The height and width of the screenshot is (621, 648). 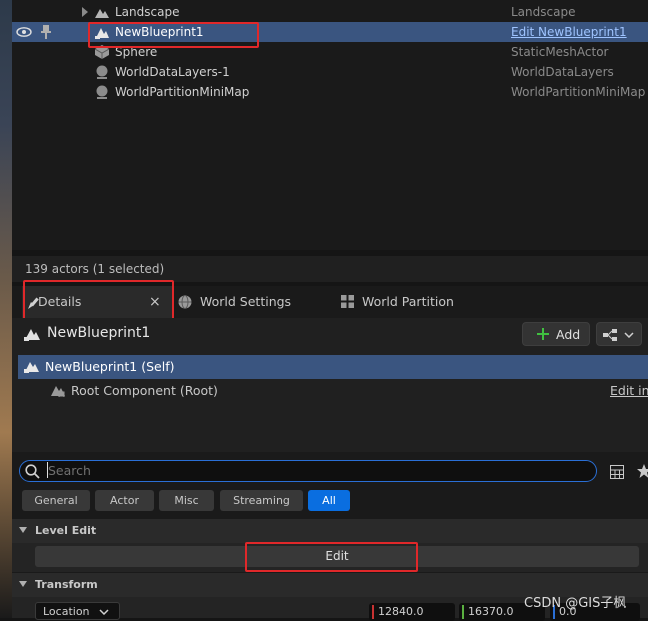 What do you see at coordinates (102, 92) in the screenshot?
I see `minimap-icon` at bounding box center [102, 92].